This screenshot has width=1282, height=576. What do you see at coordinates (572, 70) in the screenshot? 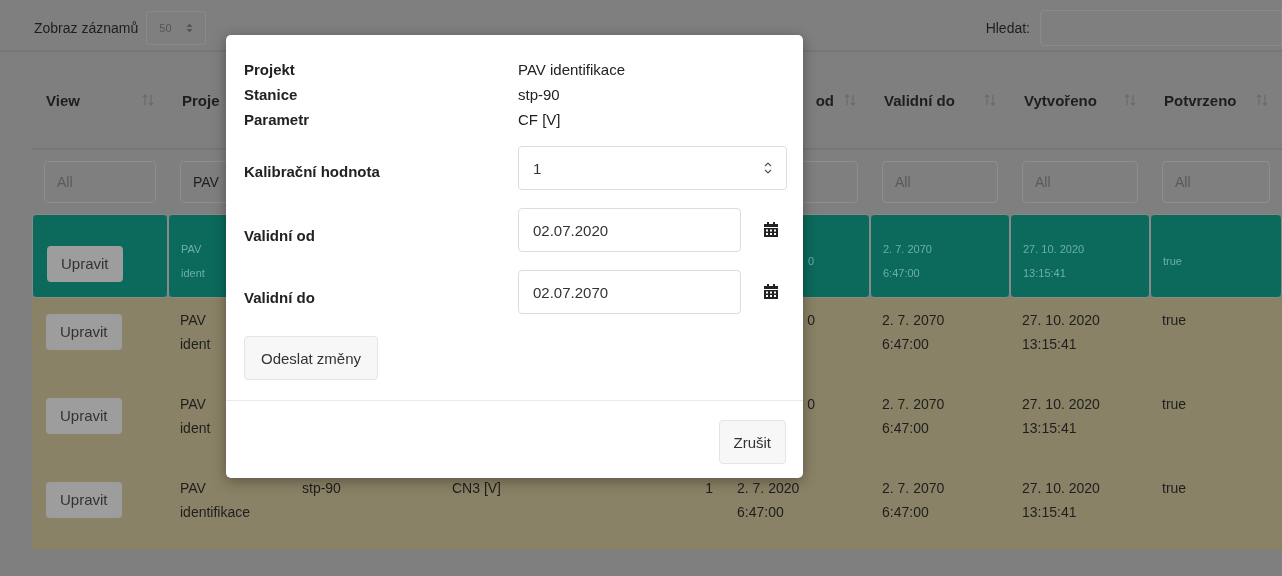
I see `field-value: PAV identifikace` at bounding box center [572, 70].